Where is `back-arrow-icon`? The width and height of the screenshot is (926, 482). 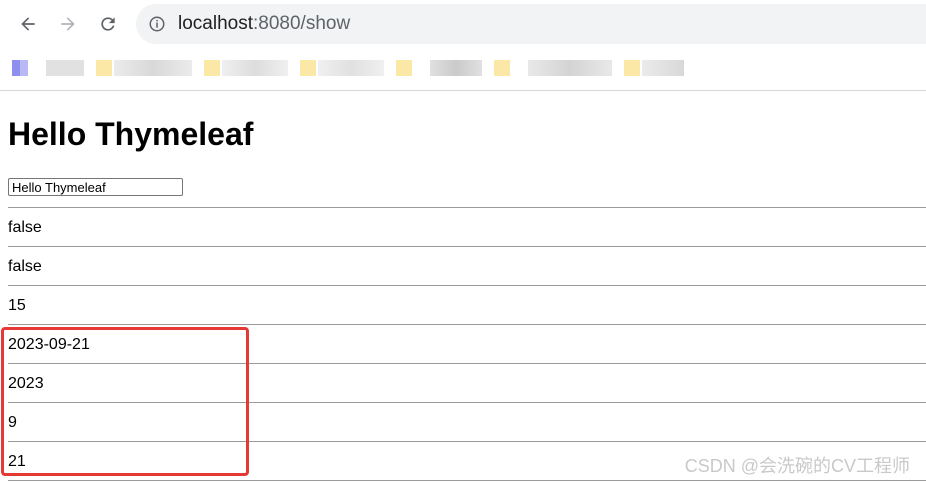 back-arrow-icon is located at coordinates (28, 24).